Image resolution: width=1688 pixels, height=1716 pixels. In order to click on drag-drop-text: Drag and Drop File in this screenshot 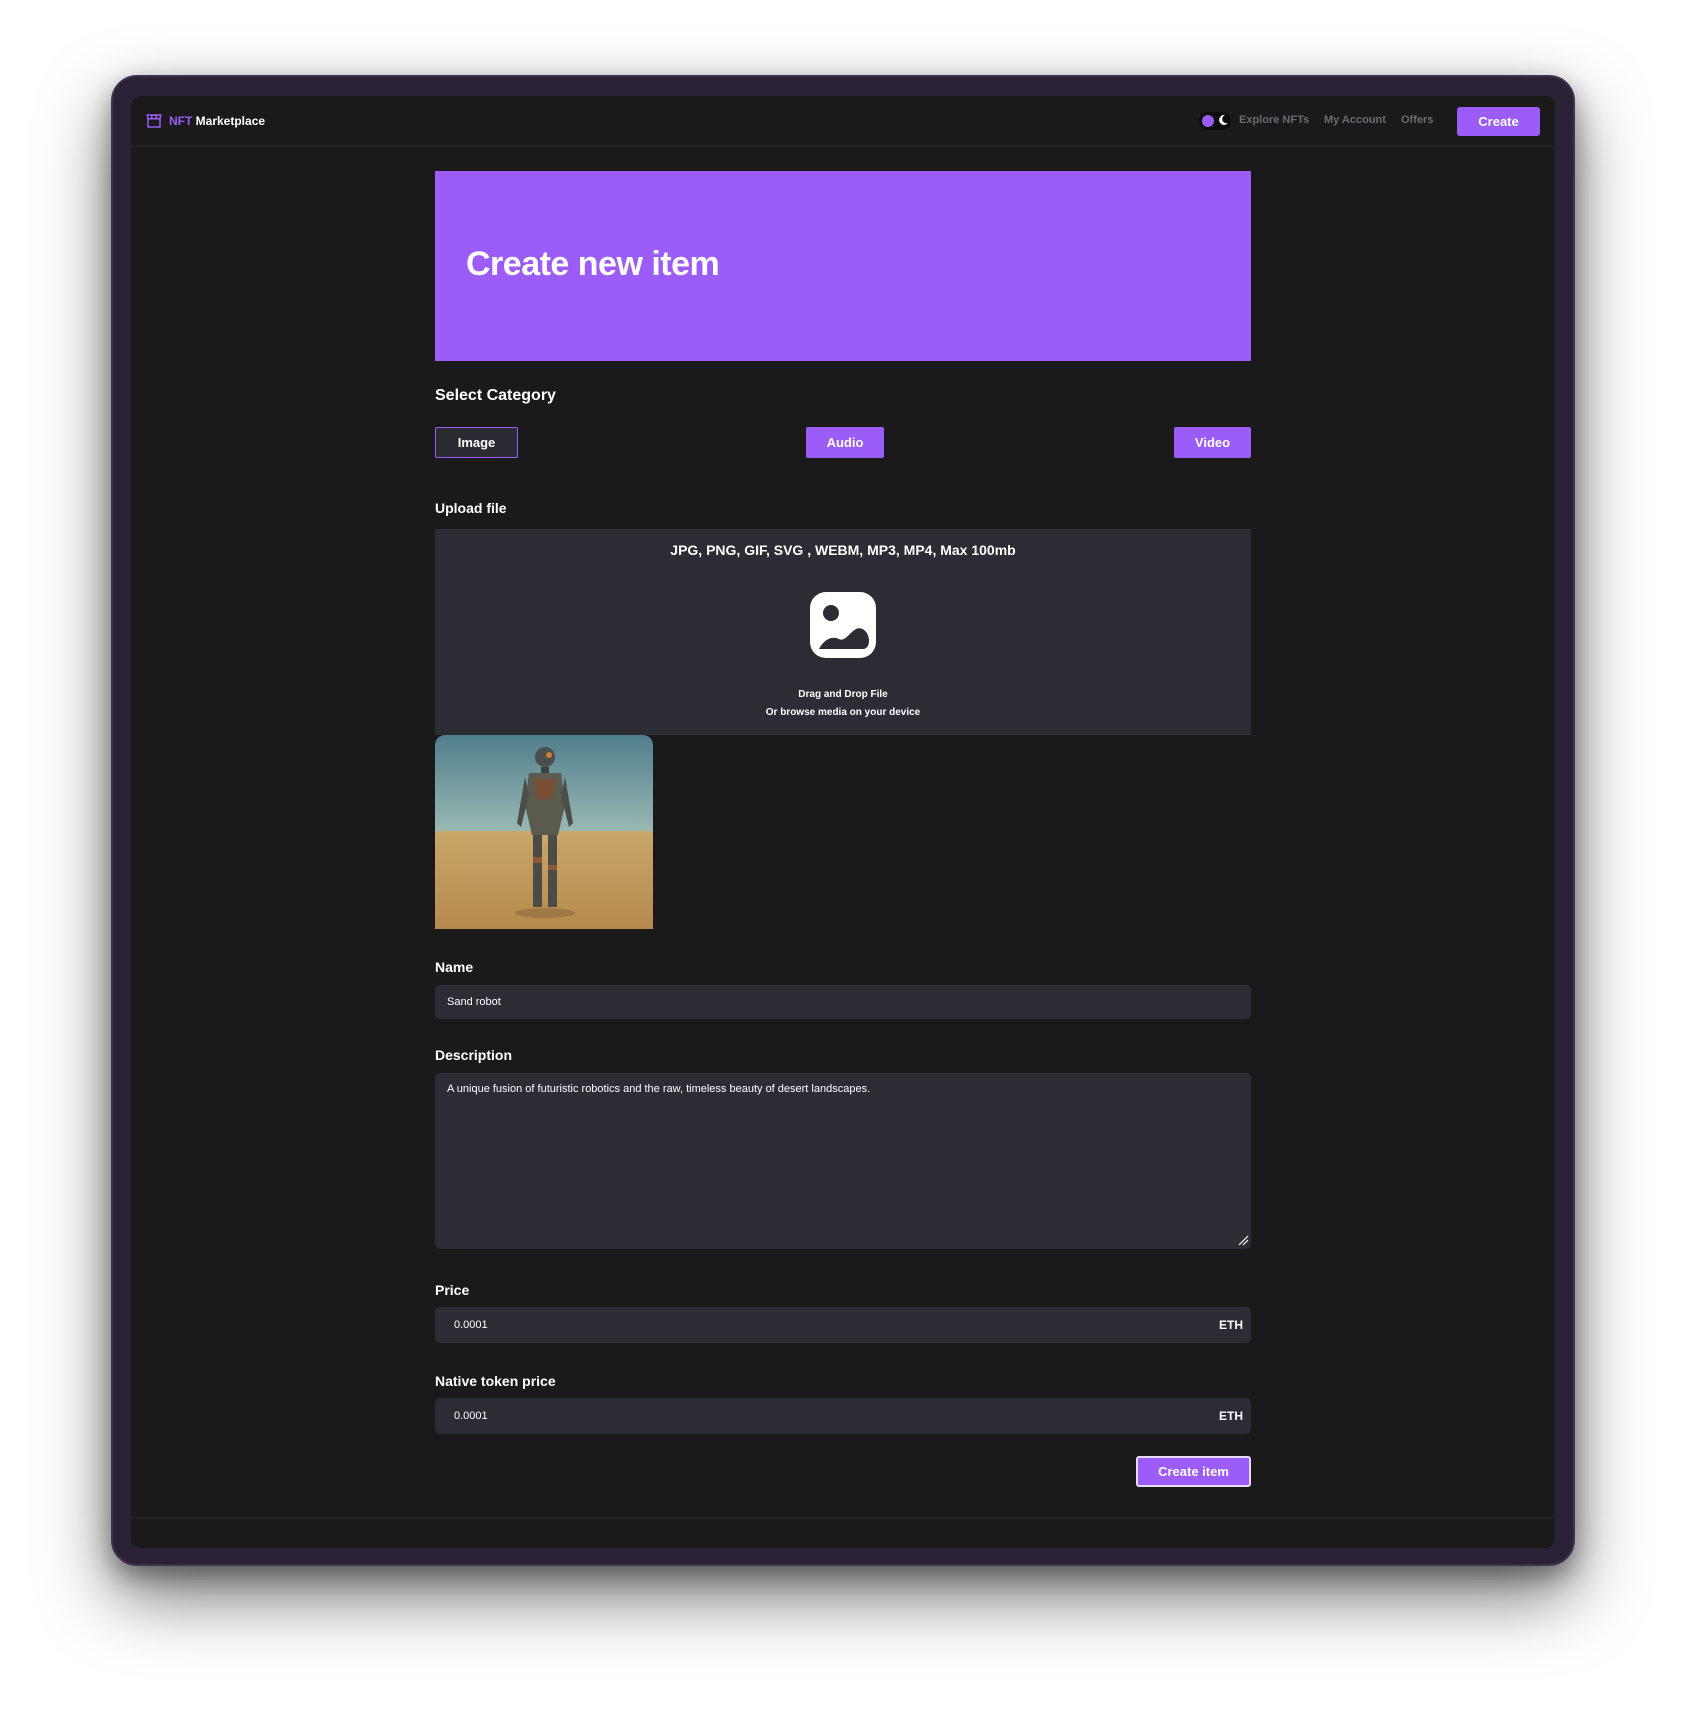, I will do `click(843, 694)`.